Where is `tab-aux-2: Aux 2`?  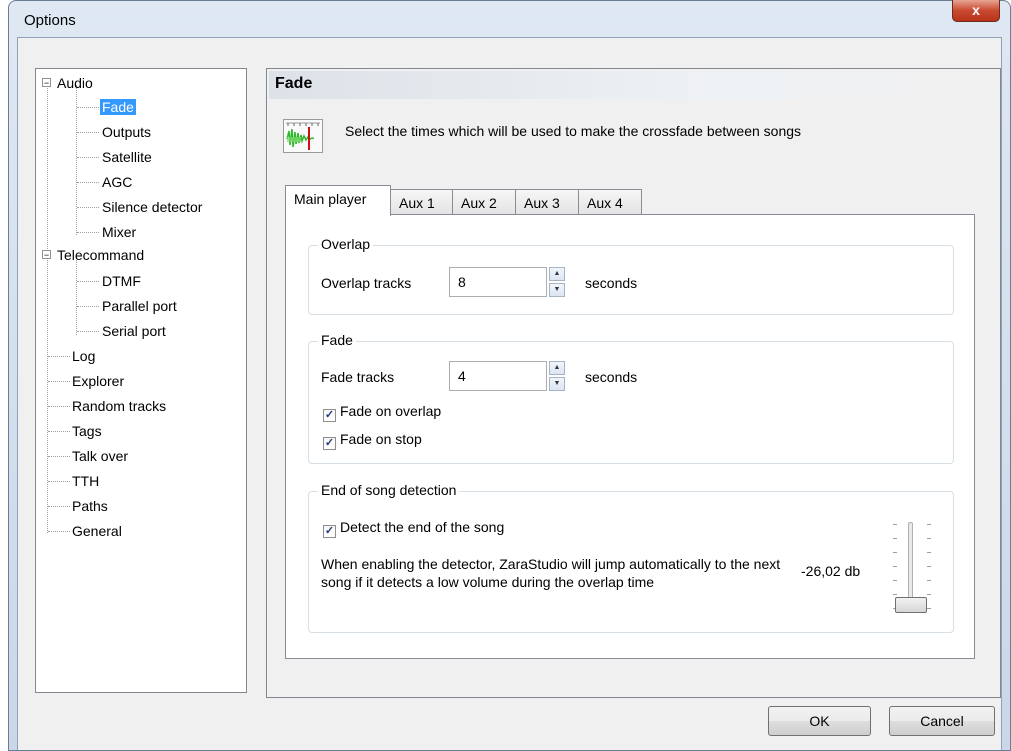
tab-aux-2: Aux 2 is located at coordinates (484, 202).